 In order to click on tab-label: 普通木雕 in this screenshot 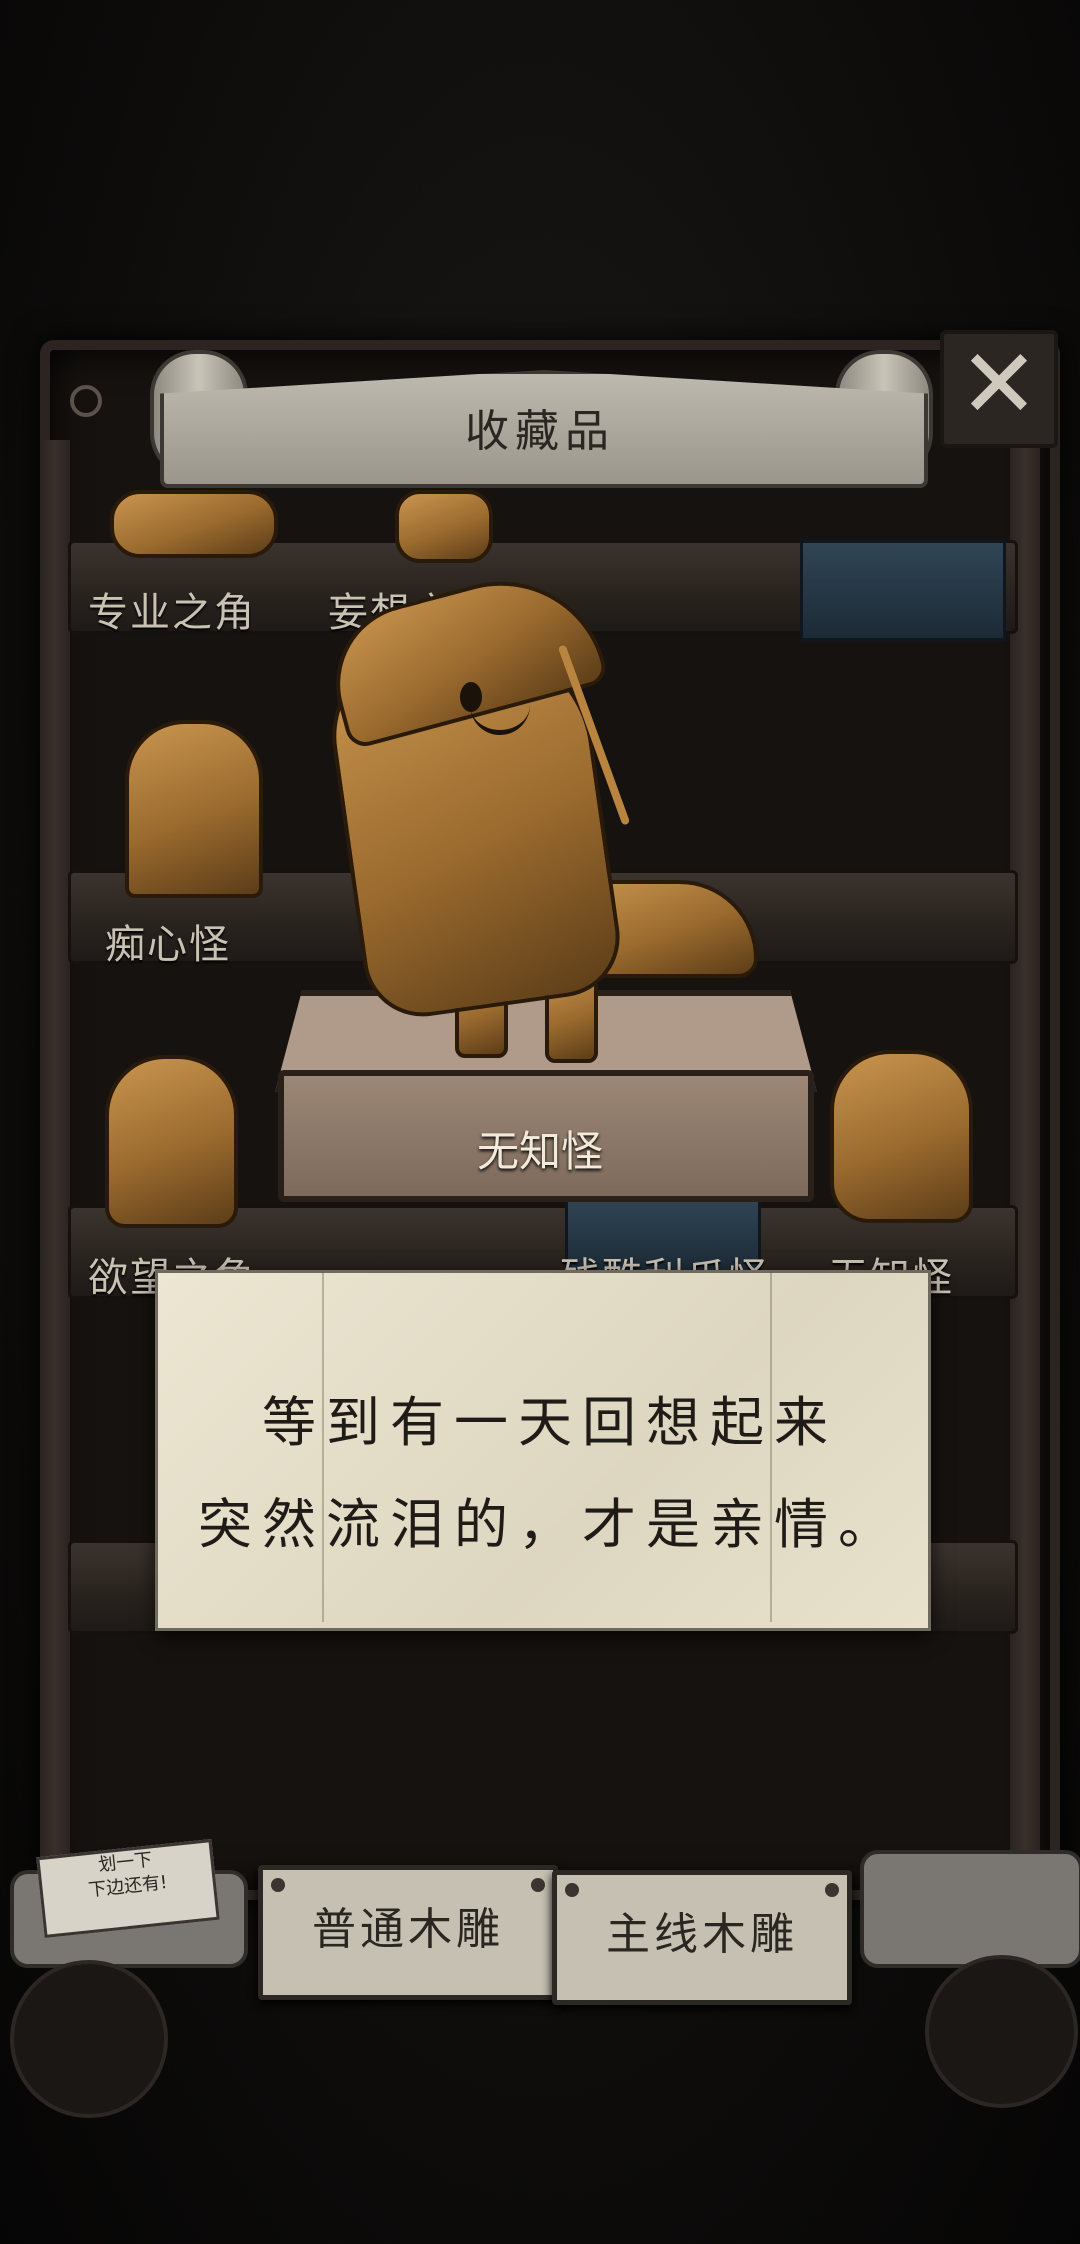, I will do `click(408, 1929)`.